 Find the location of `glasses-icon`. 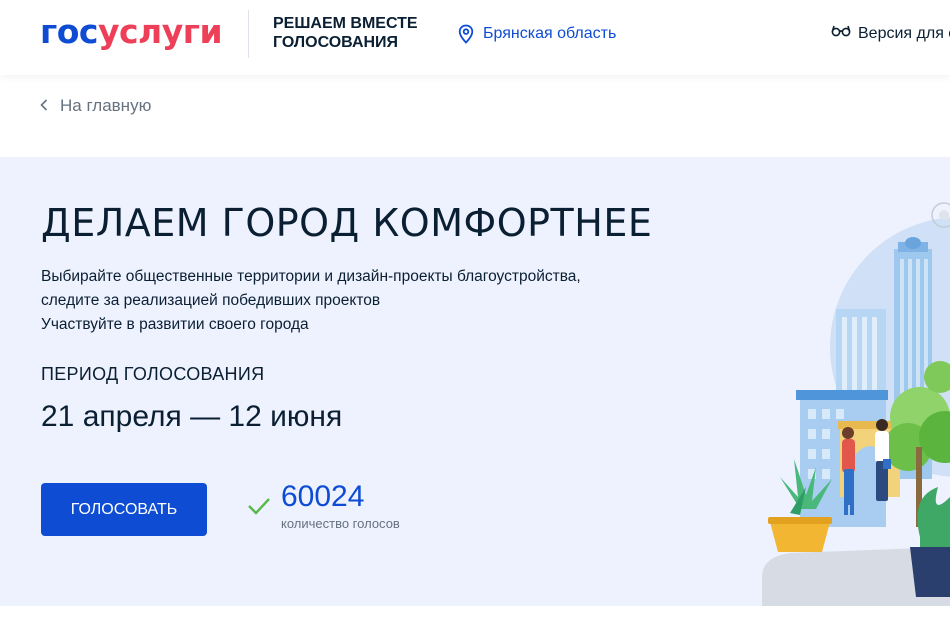

glasses-icon is located at coordinates (841, 33).